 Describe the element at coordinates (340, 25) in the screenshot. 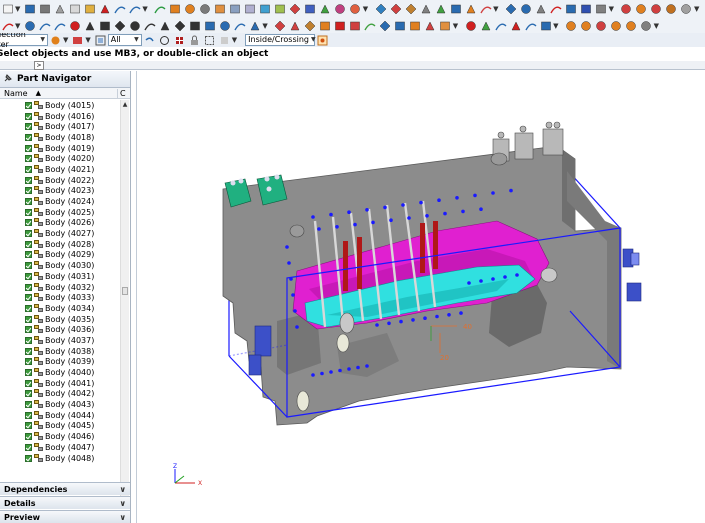

I see `ruled-icon` at that location.